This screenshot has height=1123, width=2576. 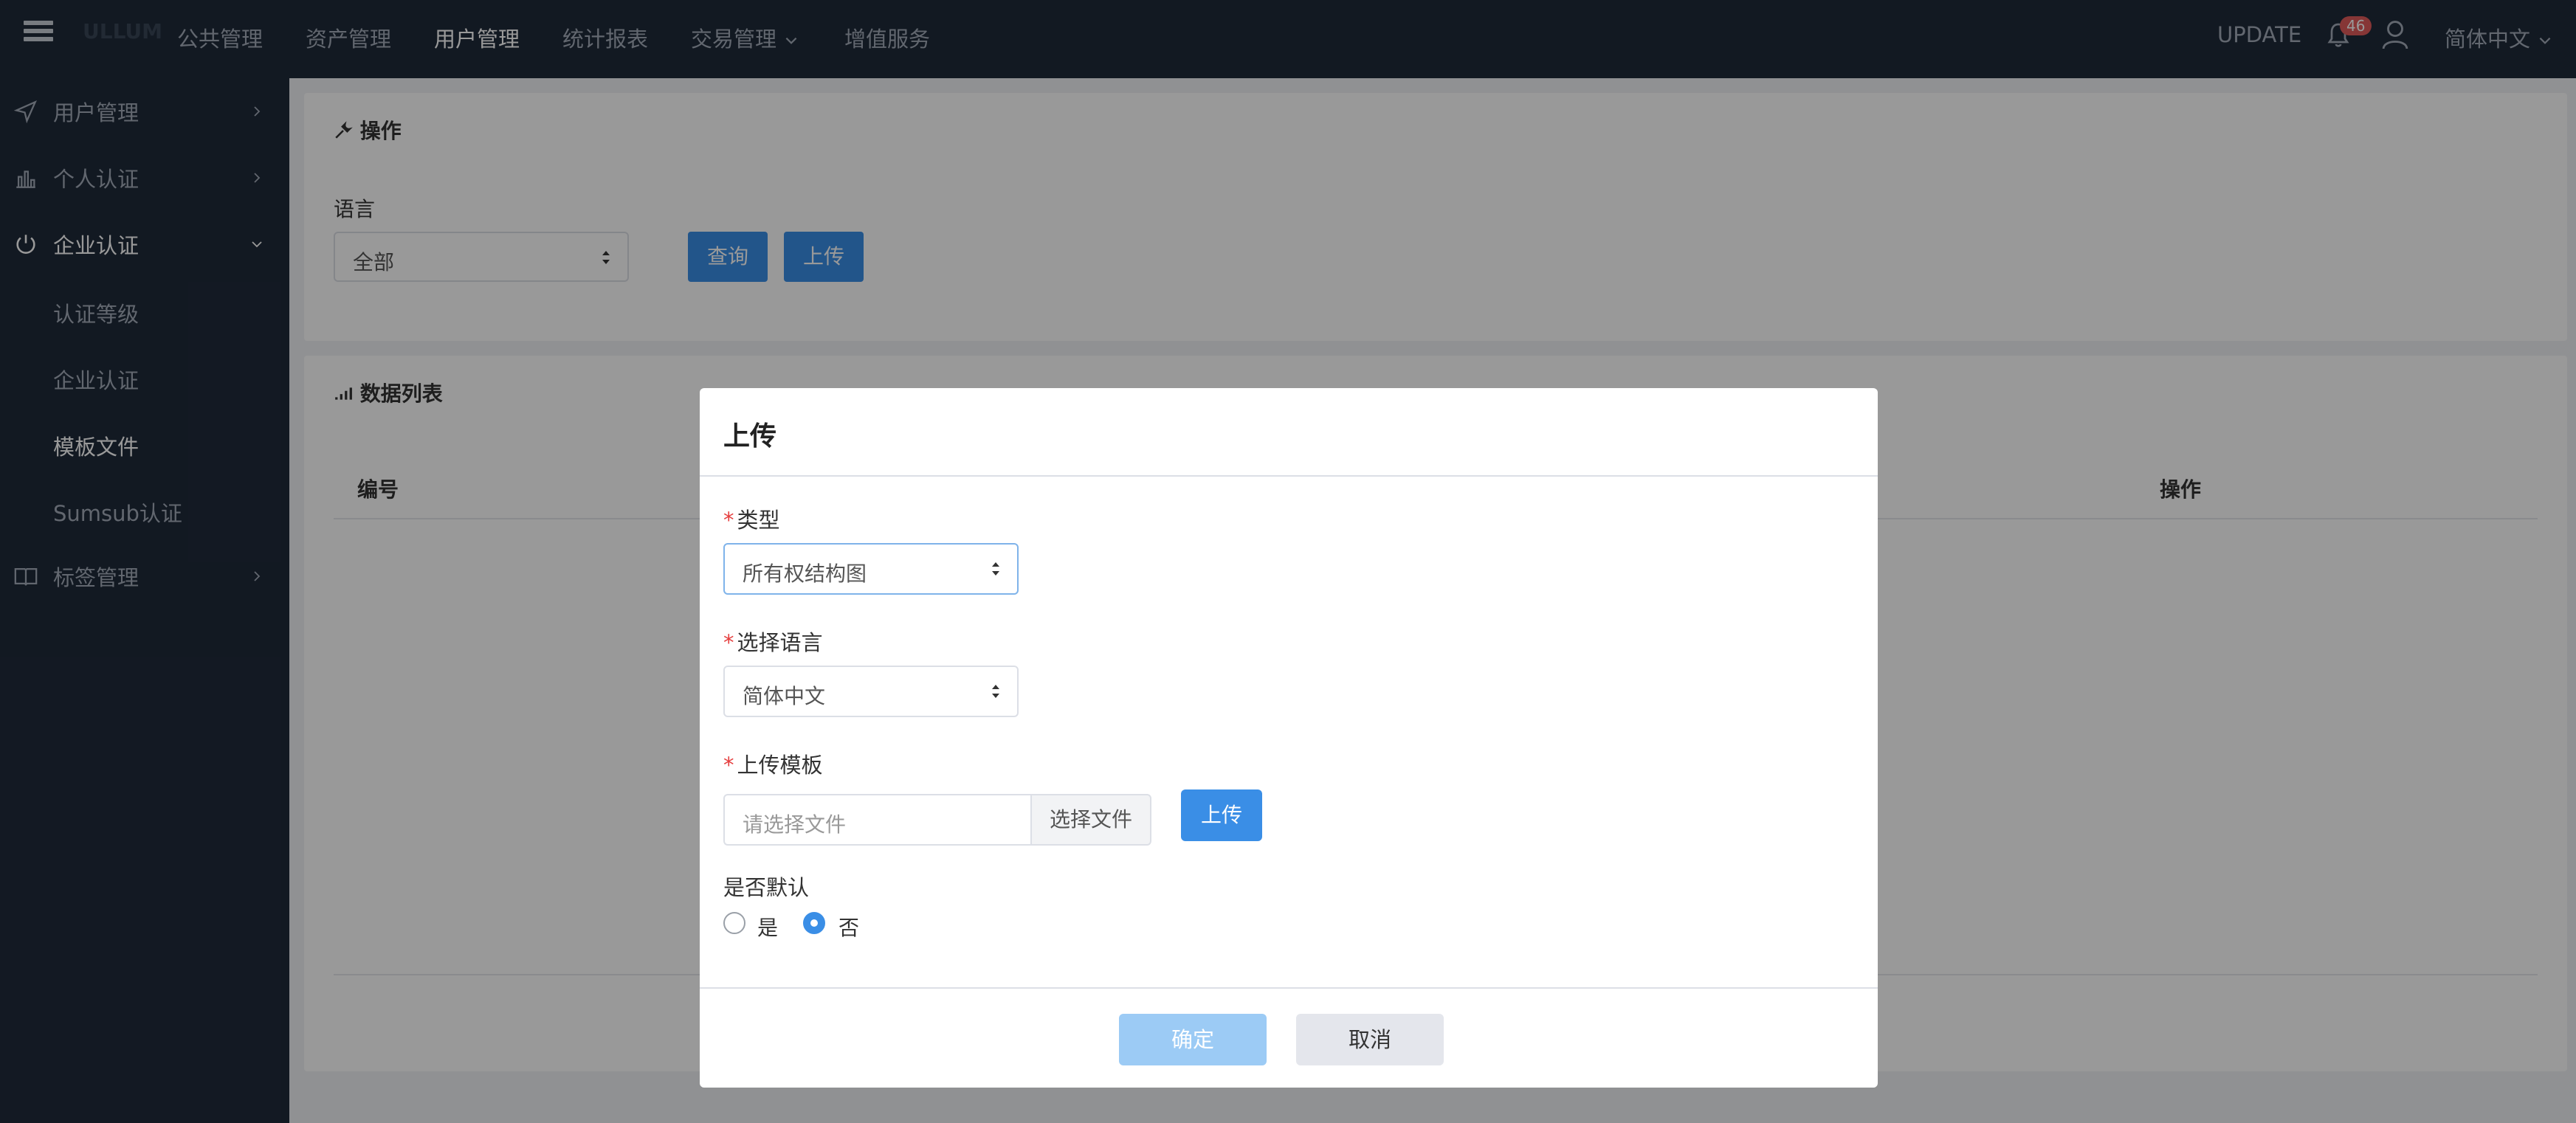 I want to click on language-select-value: 简体中文, so click(x=784, y=696).